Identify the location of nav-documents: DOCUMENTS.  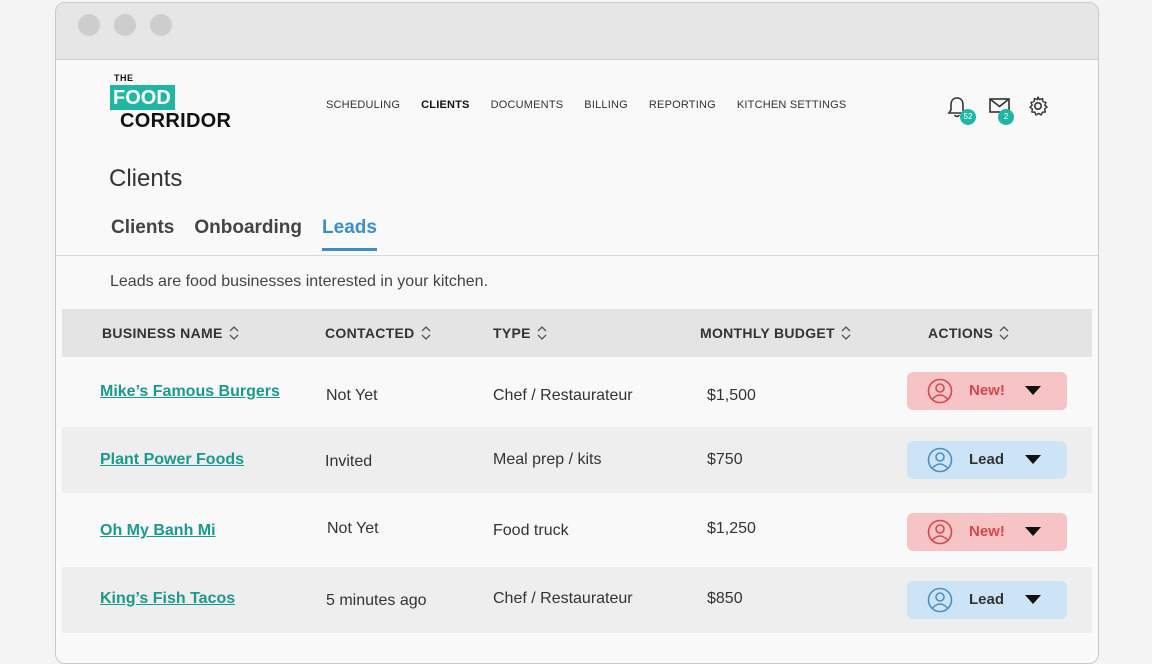
(527, 105).